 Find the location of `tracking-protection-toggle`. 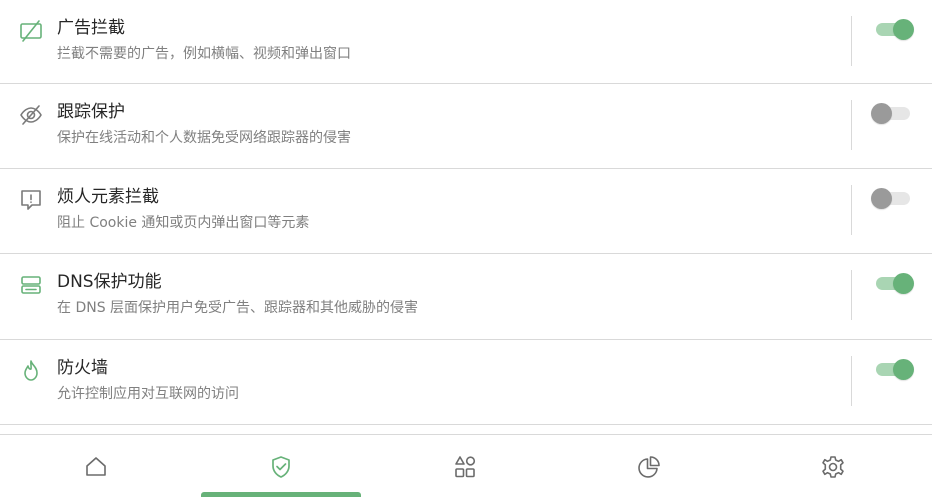

tracking-protection-toggle is located at coordinates (892, 113).